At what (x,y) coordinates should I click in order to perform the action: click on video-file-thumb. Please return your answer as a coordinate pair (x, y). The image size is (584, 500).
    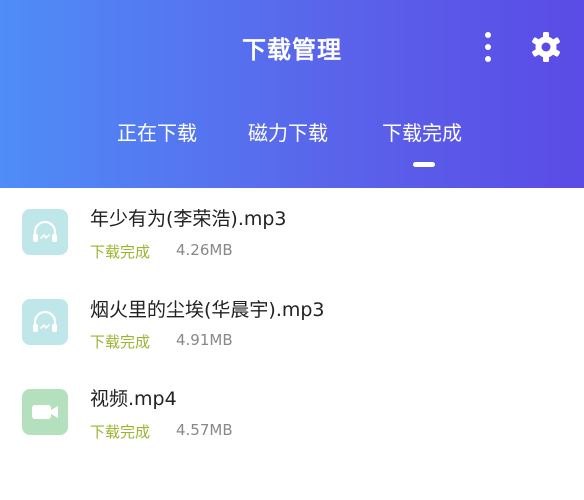
    Looking at the image, I should click on (45, 412).